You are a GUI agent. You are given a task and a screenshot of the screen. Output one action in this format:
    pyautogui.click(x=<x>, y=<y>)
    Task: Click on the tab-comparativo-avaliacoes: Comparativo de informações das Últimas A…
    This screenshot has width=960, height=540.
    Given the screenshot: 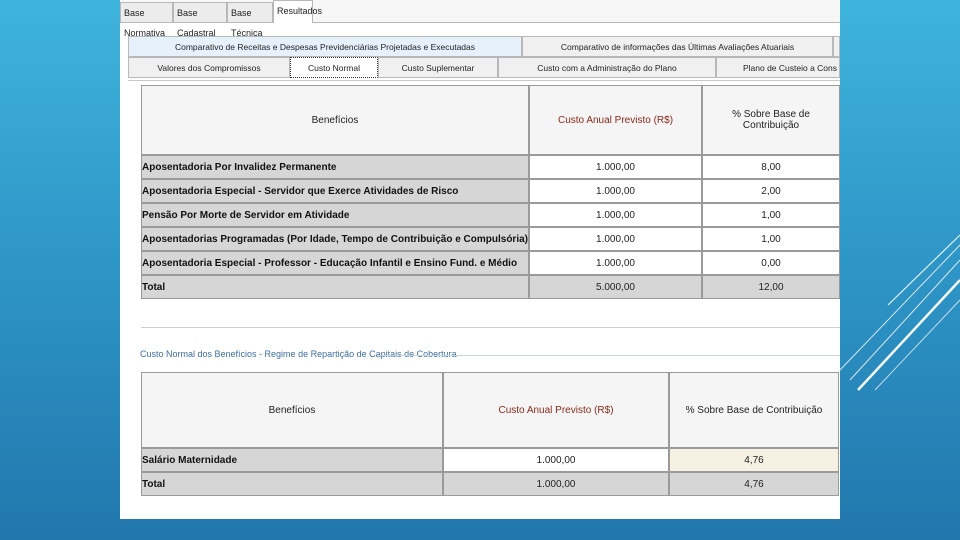 What is the action you would take?
    pyautogui.click(x=677, y=46)
    